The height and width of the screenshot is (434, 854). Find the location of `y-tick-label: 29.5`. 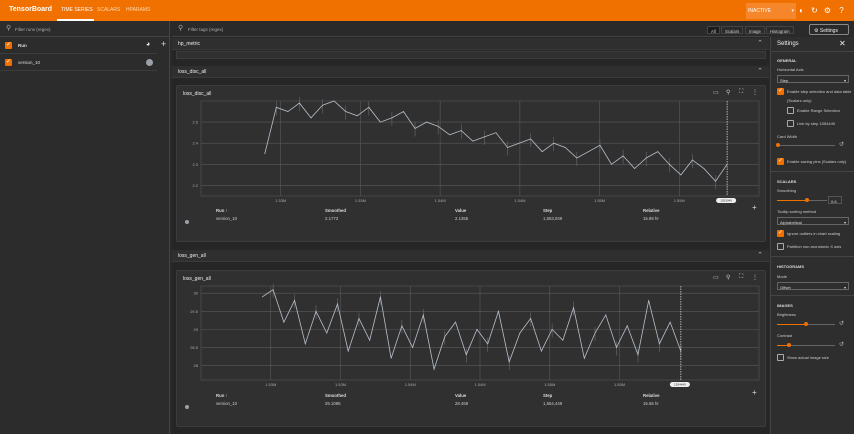

y-tick-label: 29.5 is located at coordinates (194, 311).